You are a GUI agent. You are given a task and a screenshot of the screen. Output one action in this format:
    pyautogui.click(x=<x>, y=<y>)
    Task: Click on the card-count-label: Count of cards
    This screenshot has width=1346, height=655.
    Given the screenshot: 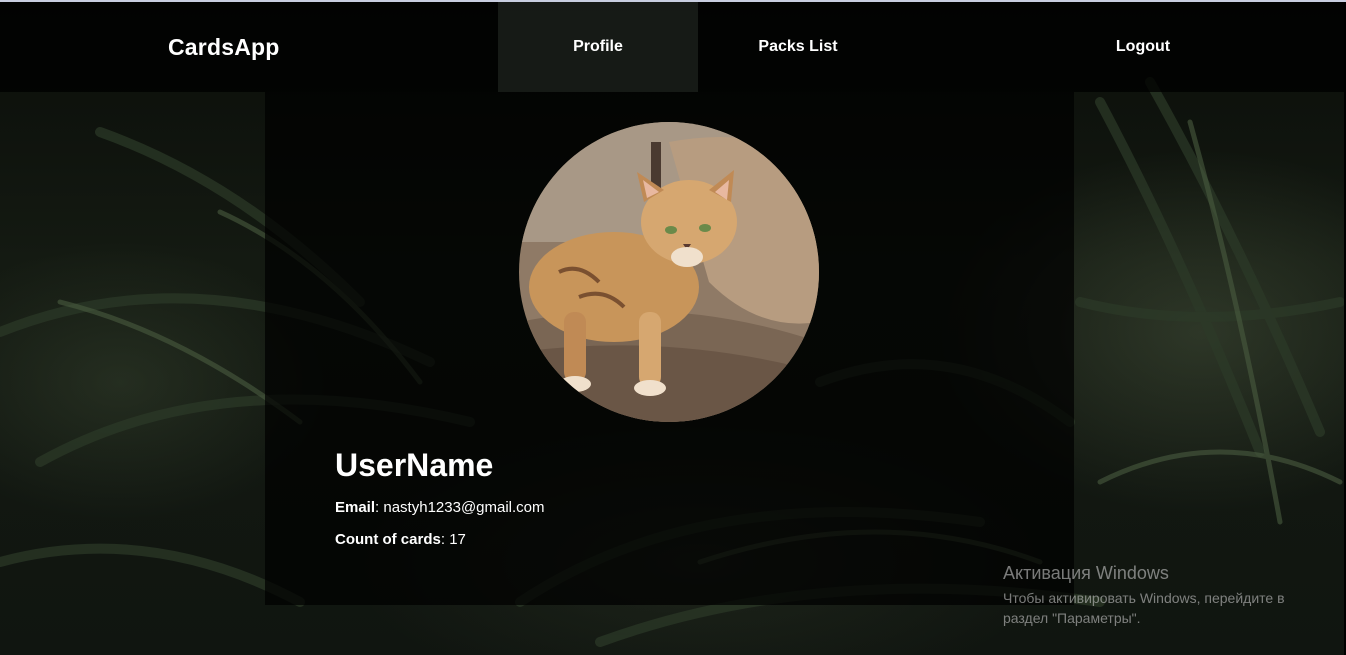 What is the action you would take?
    pyautogui.click(x=388, y=539)
    